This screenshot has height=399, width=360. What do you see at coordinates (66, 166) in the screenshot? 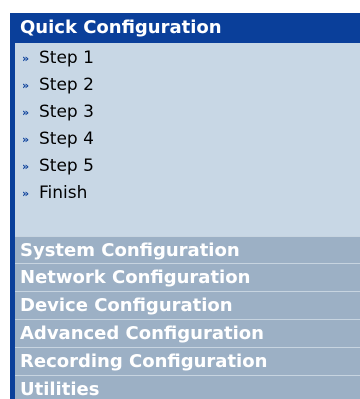
I see `step-label: Step 5` at bounding box center [66, 166].